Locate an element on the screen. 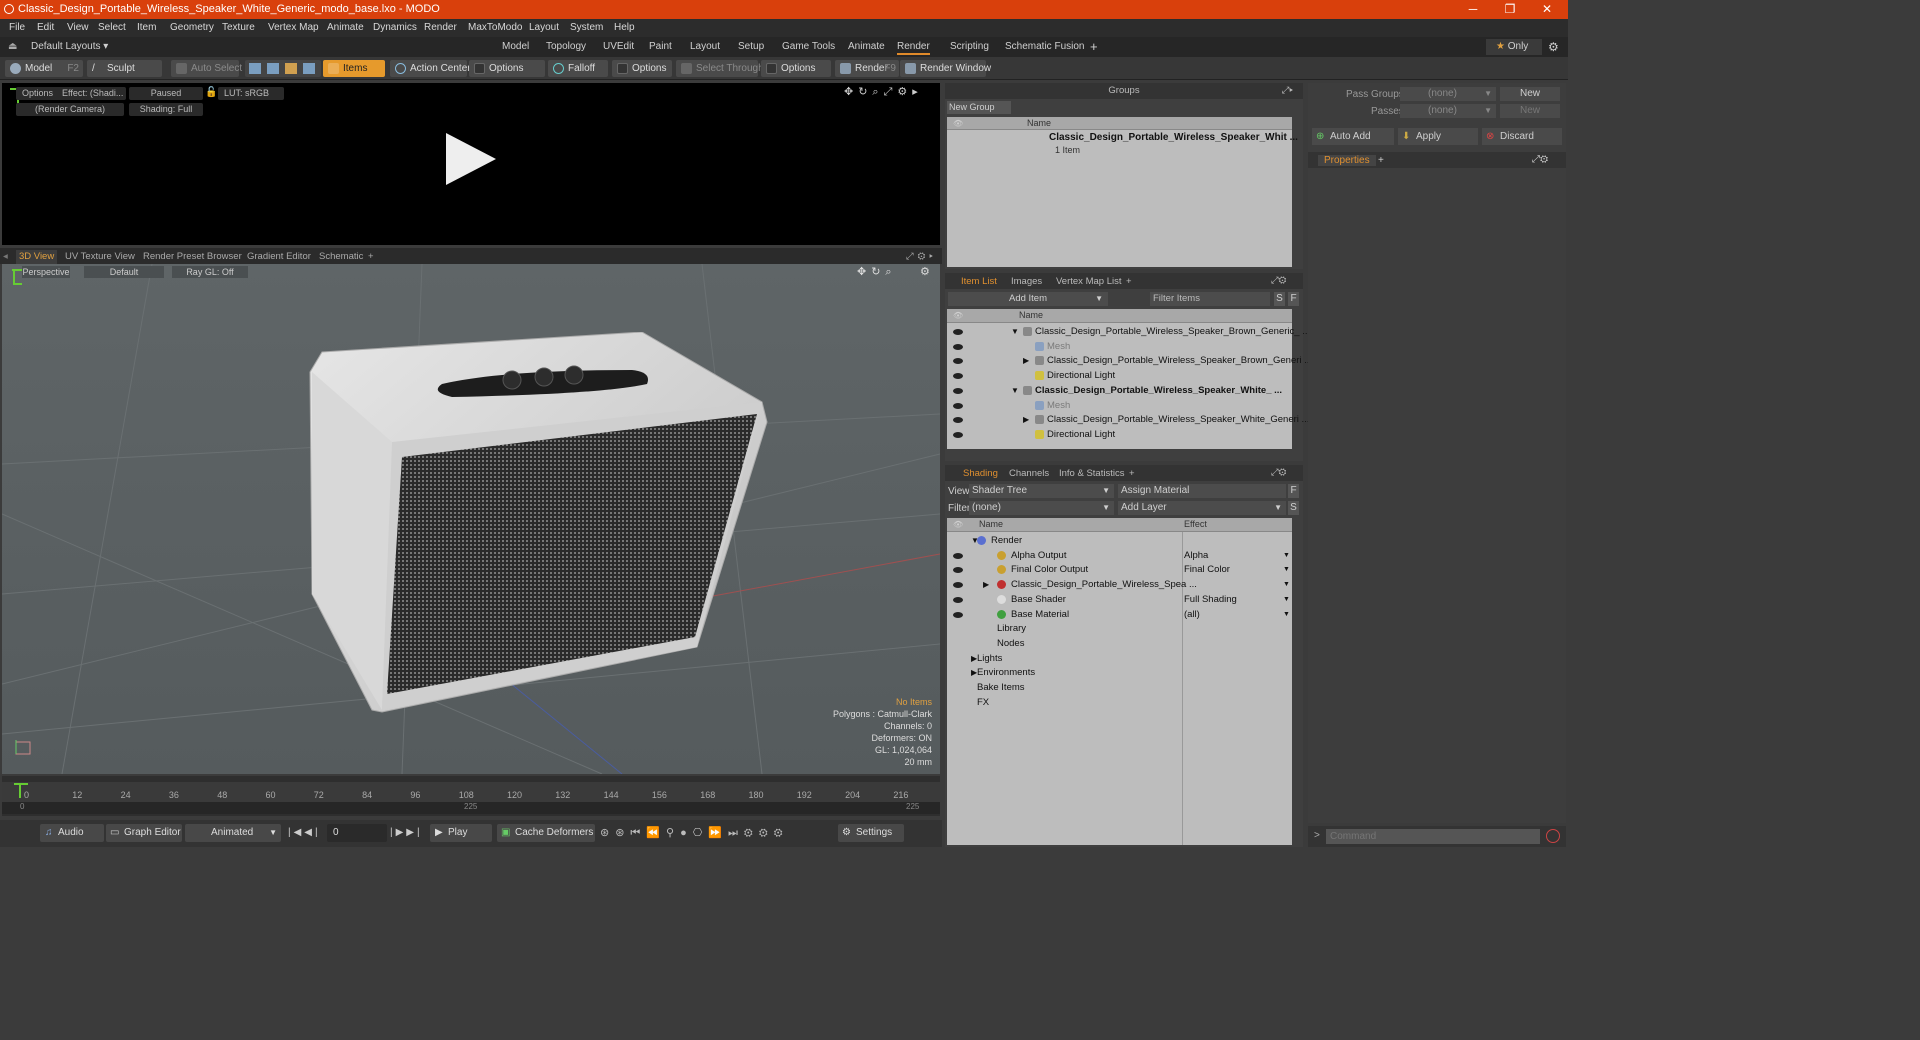  menu-view: View is located at coordinates (78, 27).